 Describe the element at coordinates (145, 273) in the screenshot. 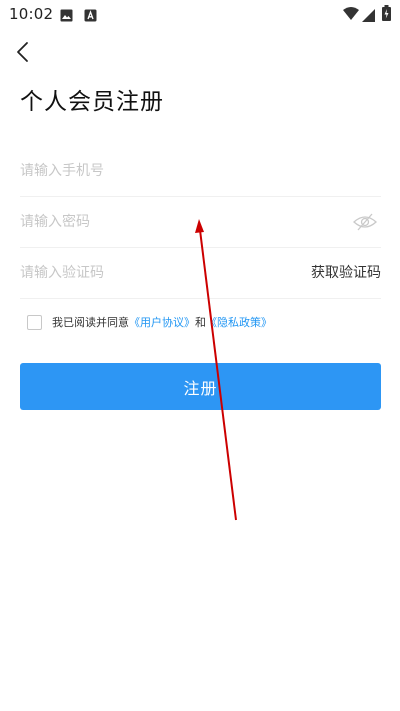

I see `code-input` at that location.